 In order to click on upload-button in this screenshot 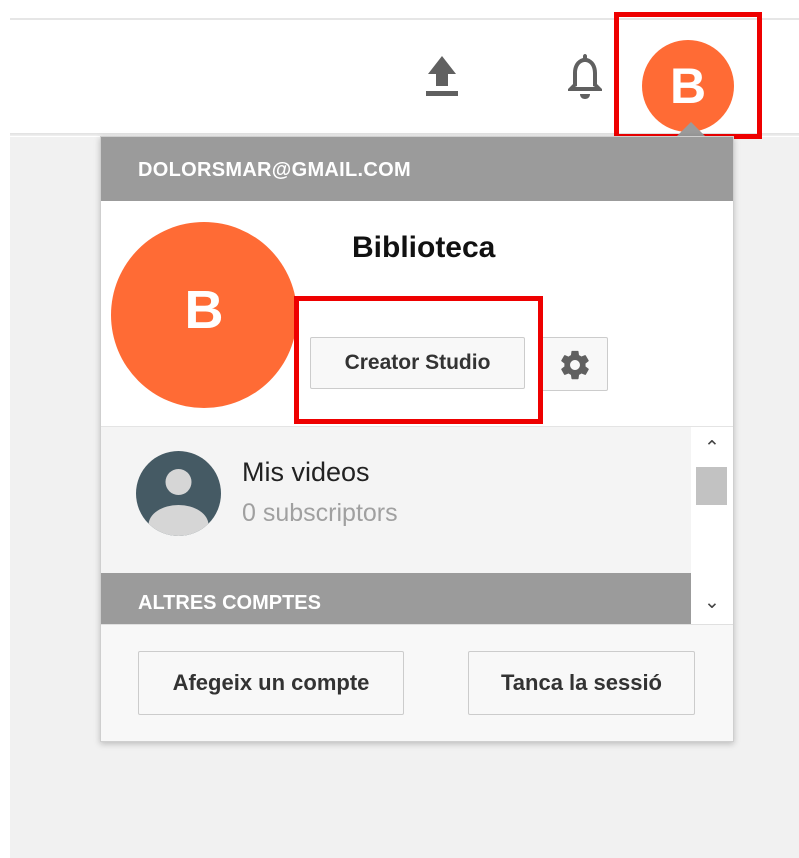, I will do `click(442, 74)`.